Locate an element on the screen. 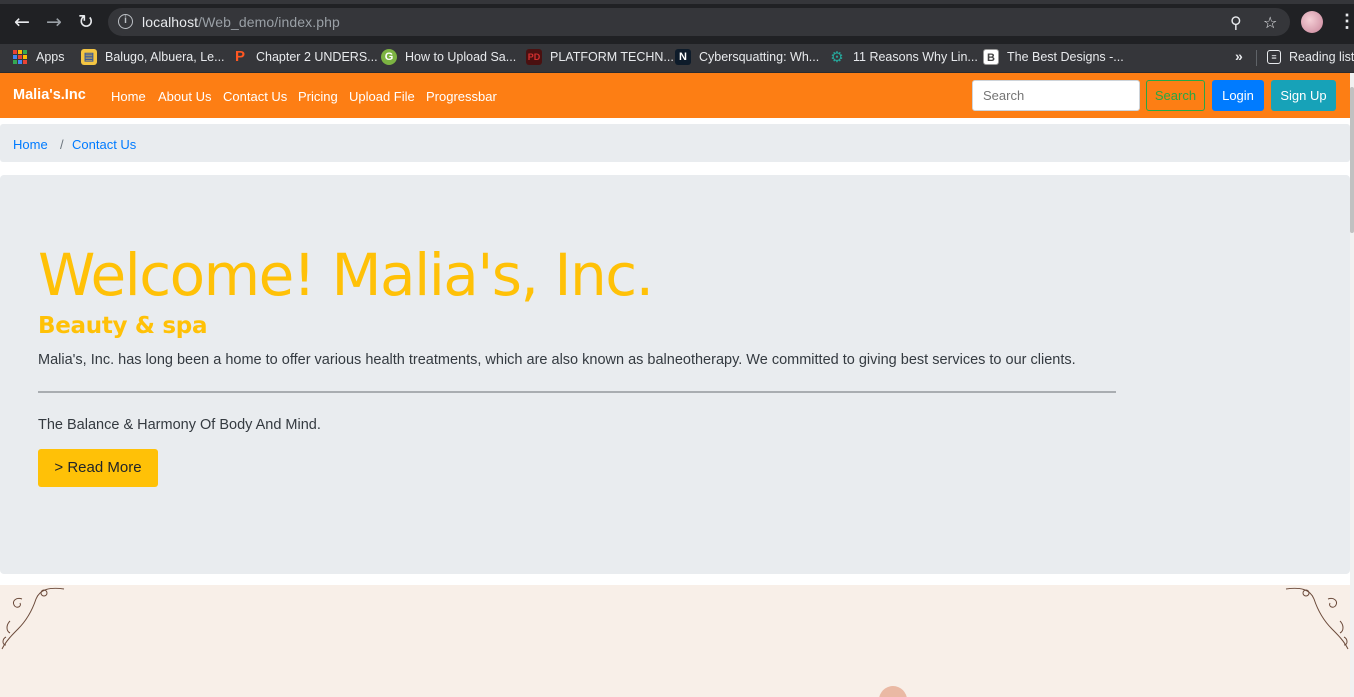 This screenshot has width=1354, height=697. nav-link-home: Home is located at coordinates (128, 96).